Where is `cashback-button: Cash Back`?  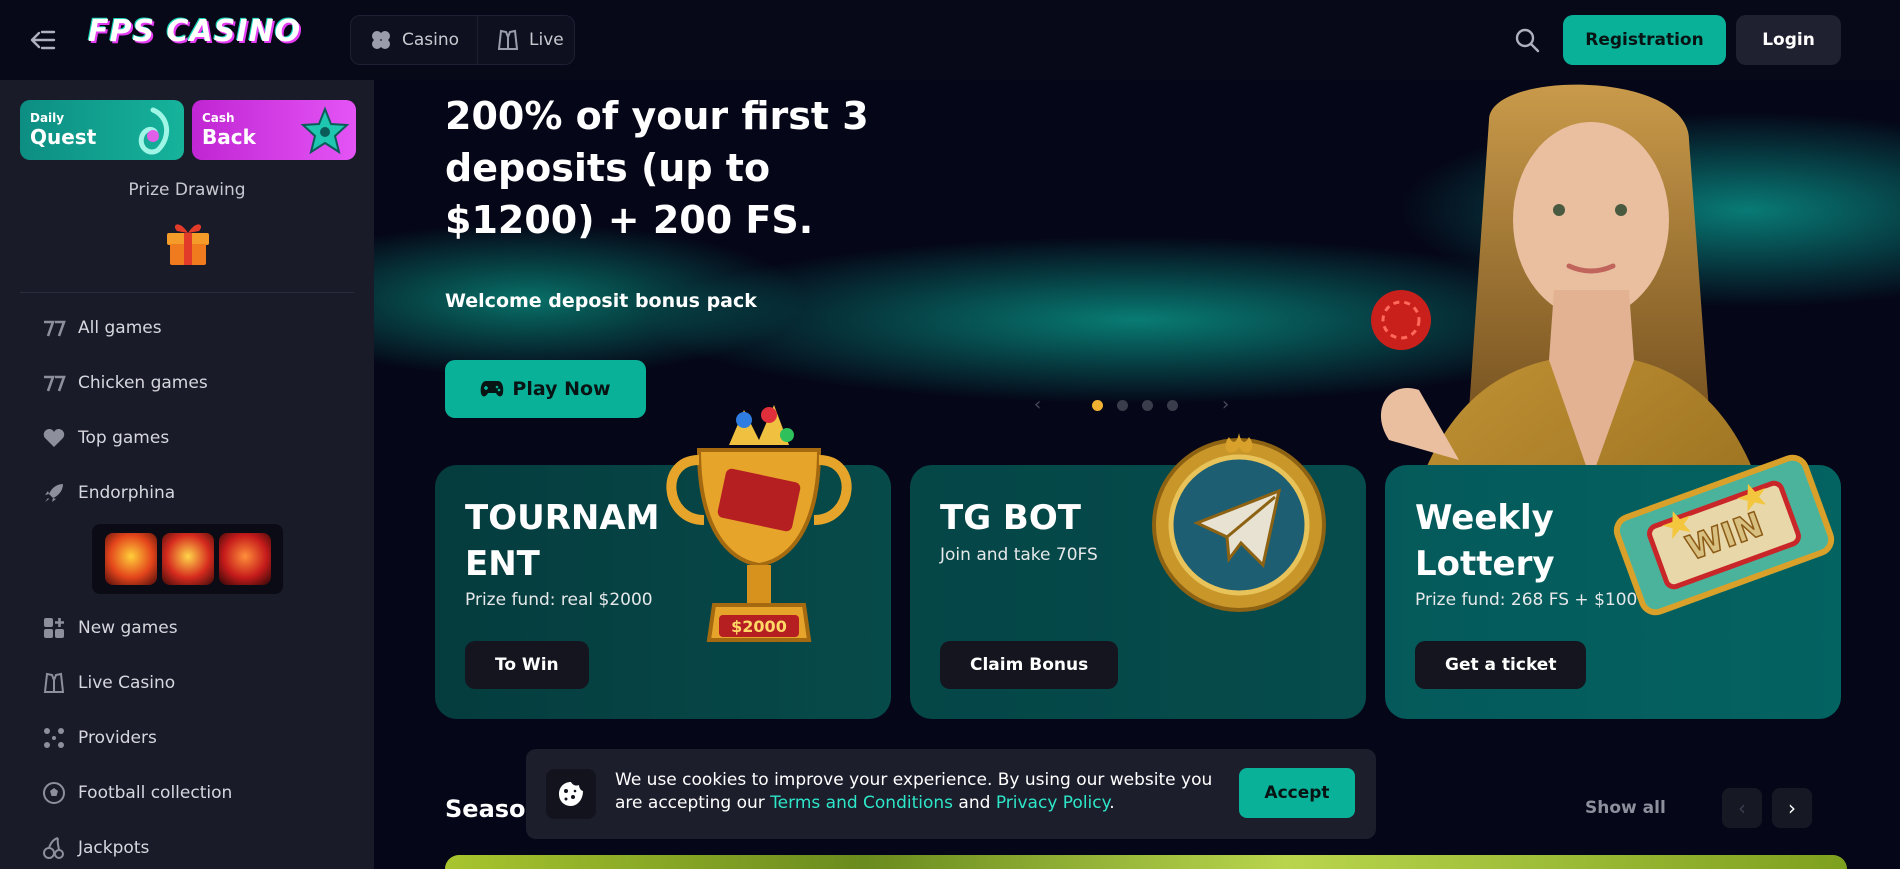
cashback-button: Cash Back is located at coordinates (274, 130).